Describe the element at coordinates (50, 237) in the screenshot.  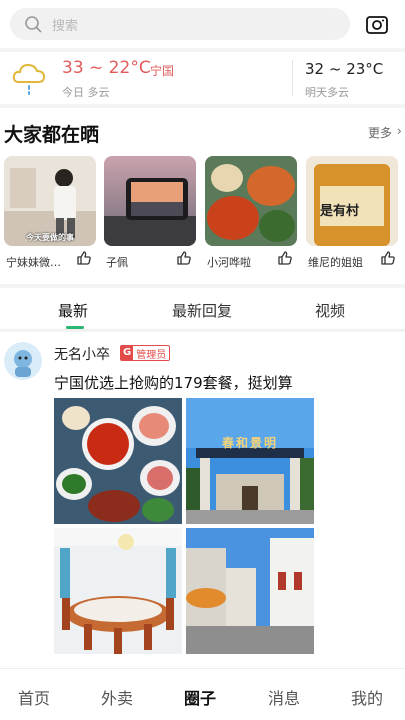
I see `thumbnail-caption: 今天要做的事` at that location.